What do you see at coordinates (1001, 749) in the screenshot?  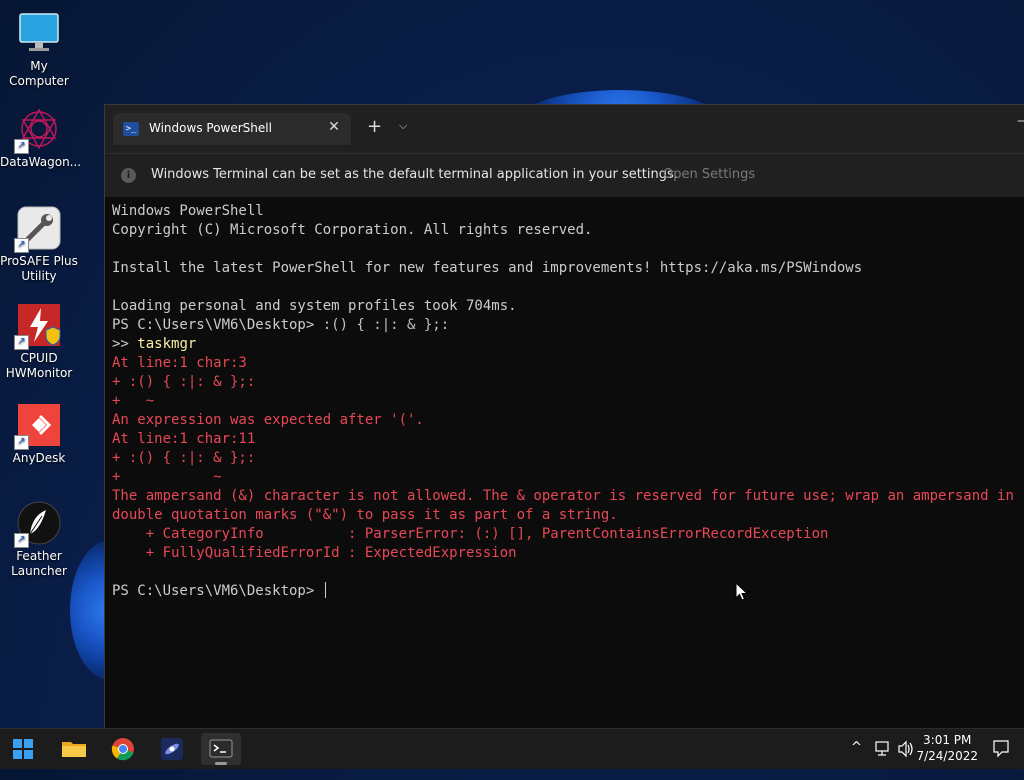 I see `notifications-icon` at bounding box center [1001, 749].